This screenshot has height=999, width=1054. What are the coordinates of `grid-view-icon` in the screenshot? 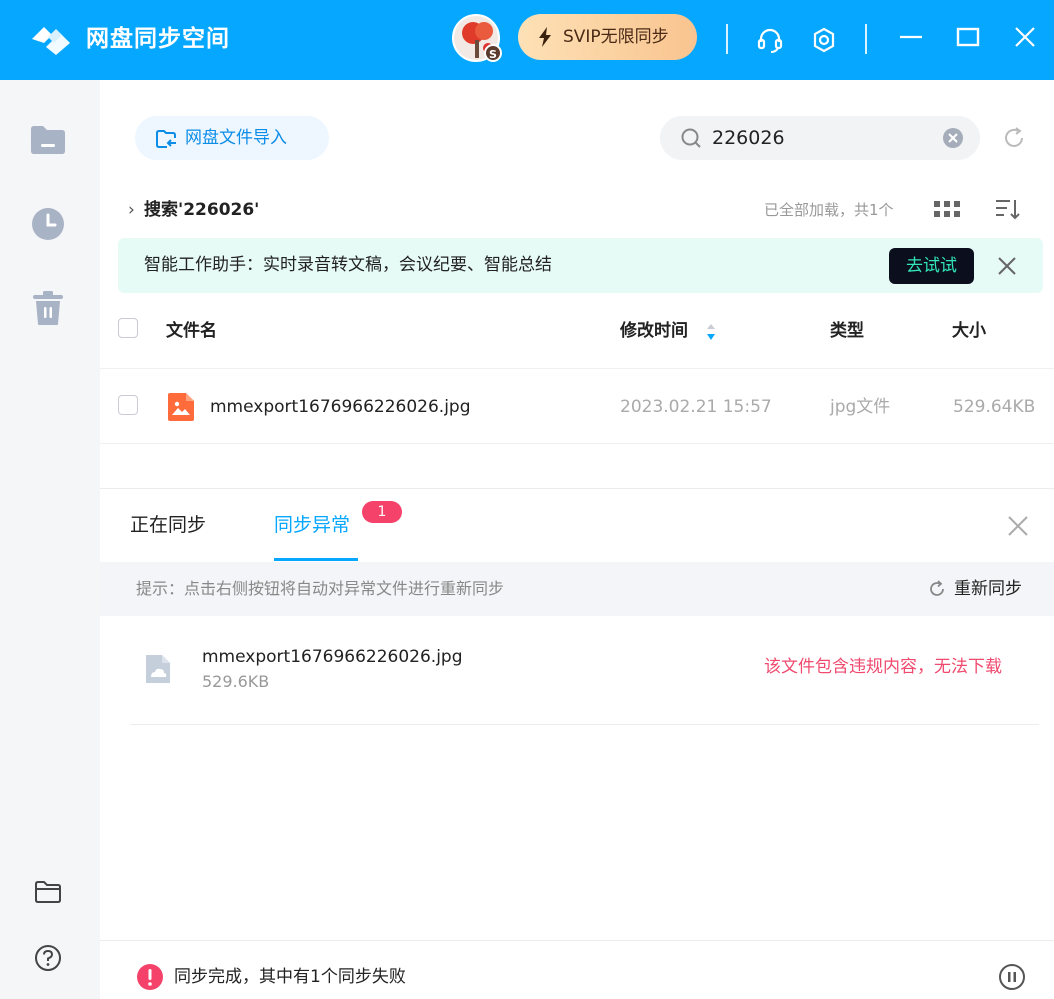 It's located at (947, 209).